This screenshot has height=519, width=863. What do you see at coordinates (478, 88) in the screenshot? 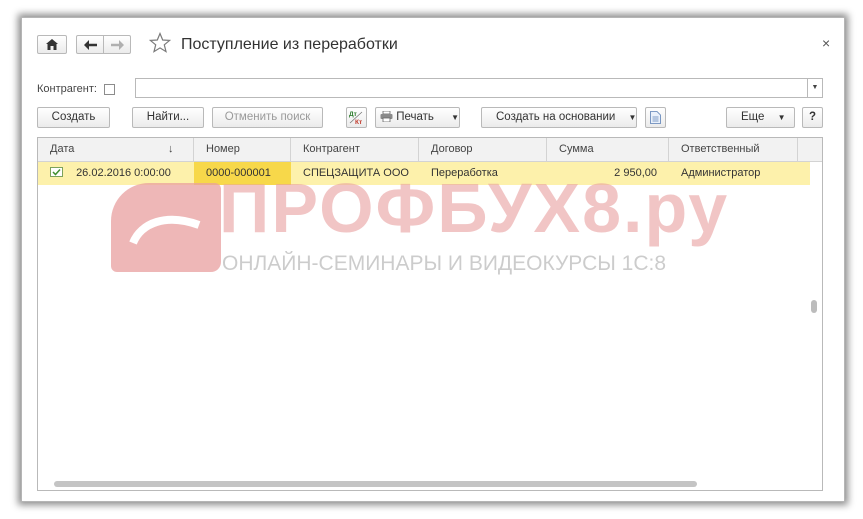
I see `counterparty-filter-input` at bounding box center [478, 88].